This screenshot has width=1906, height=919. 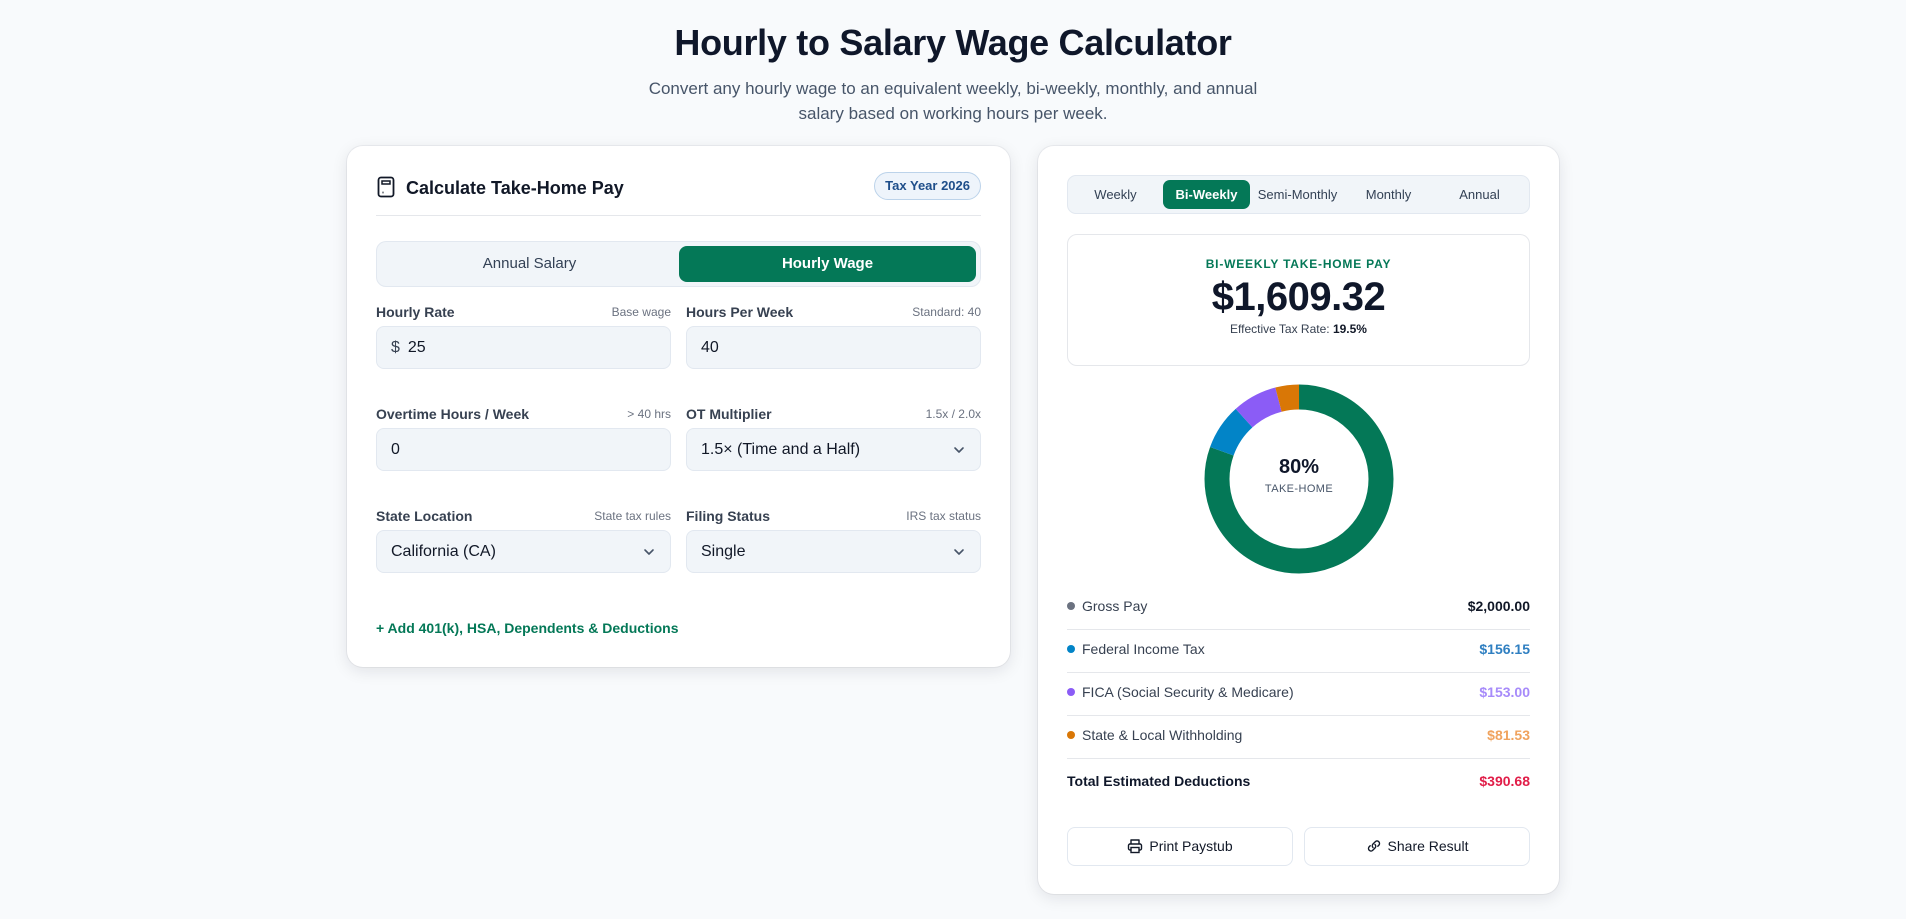 What do you see at coordinates (641, 312) in the screenshot?
I see `hourly-rate-hint: Base wage` at bounding box center [641, 312].